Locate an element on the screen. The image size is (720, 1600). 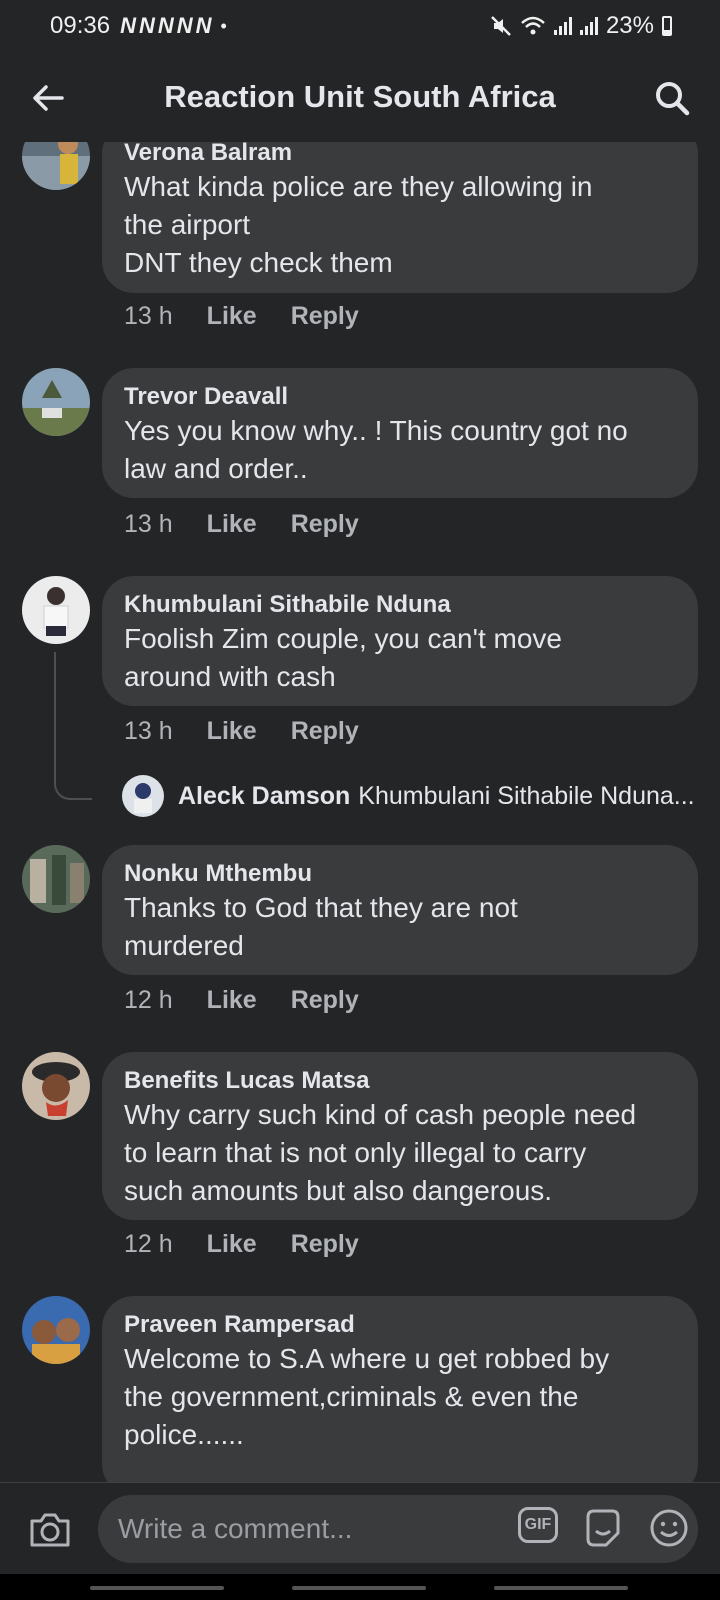
thread-line is located at coordinates (73, 726).